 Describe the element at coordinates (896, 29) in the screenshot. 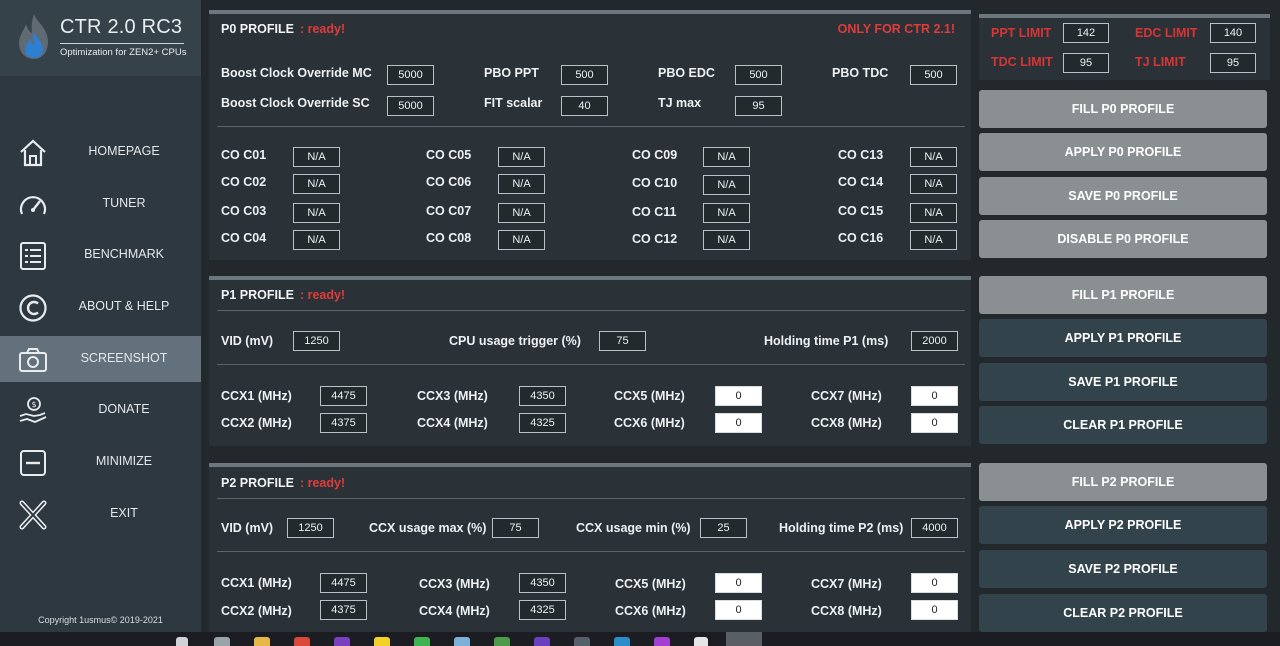

I see `p0-warning: ONLY FOR CTR 2.1!` at that location.